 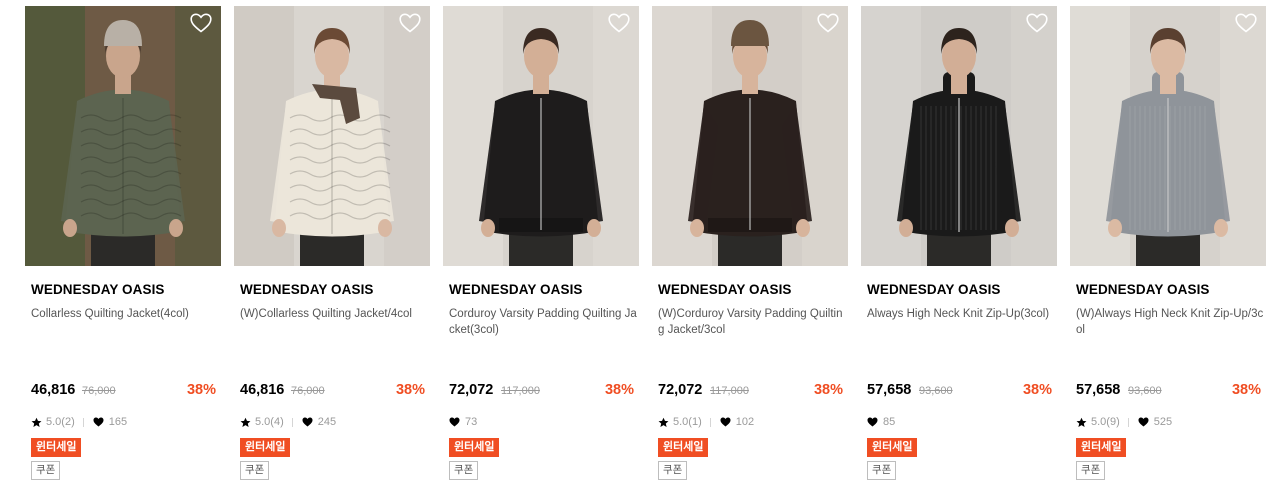 I want to click on review-meta: 5.0(1) 102, so click(x=706, y=422).